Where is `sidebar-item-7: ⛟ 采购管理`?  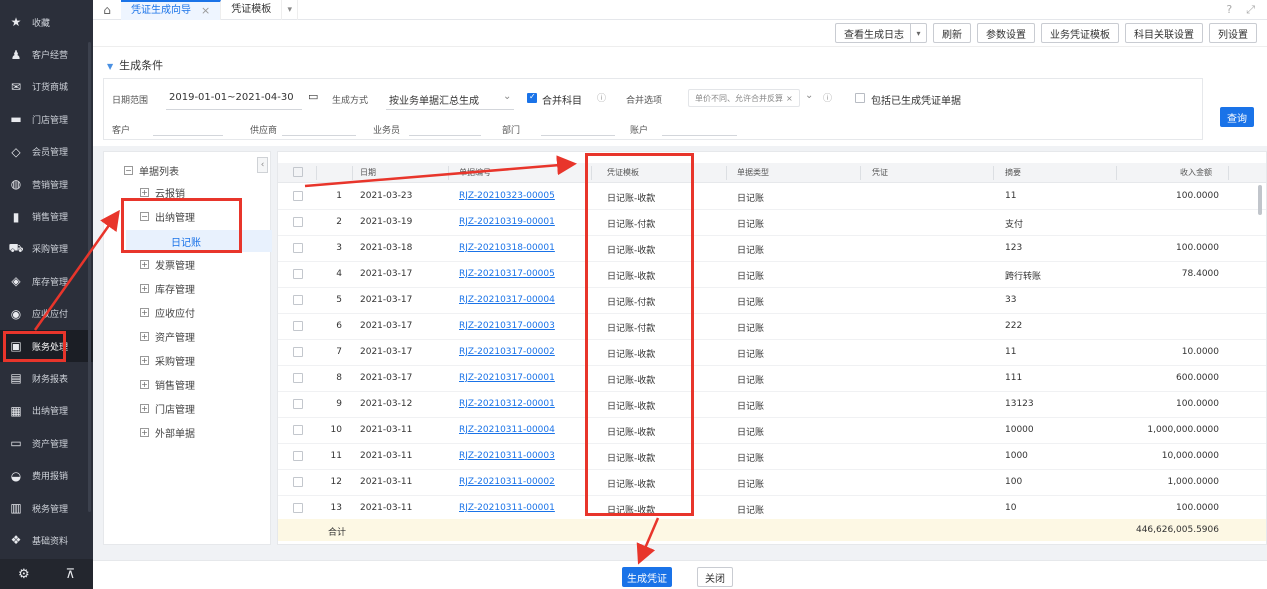
sidebar-item-7: ⛟ 采购管理 is located at coordinates (46, 249).